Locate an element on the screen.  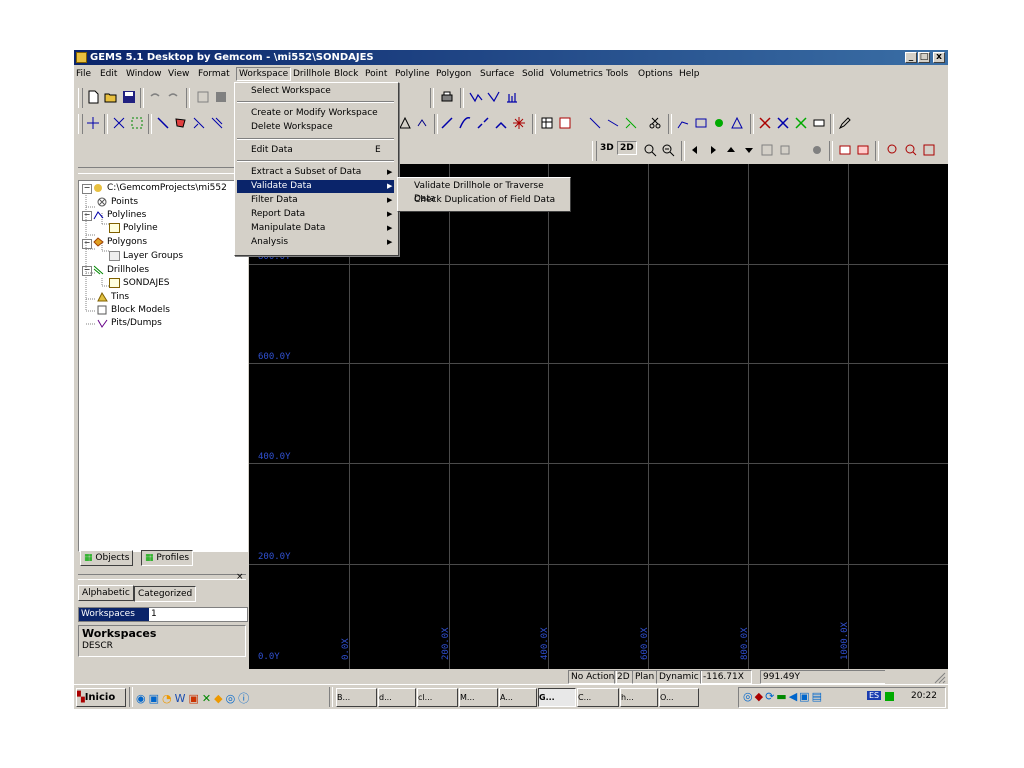
cube-icon is located at coordinates (203, 97).